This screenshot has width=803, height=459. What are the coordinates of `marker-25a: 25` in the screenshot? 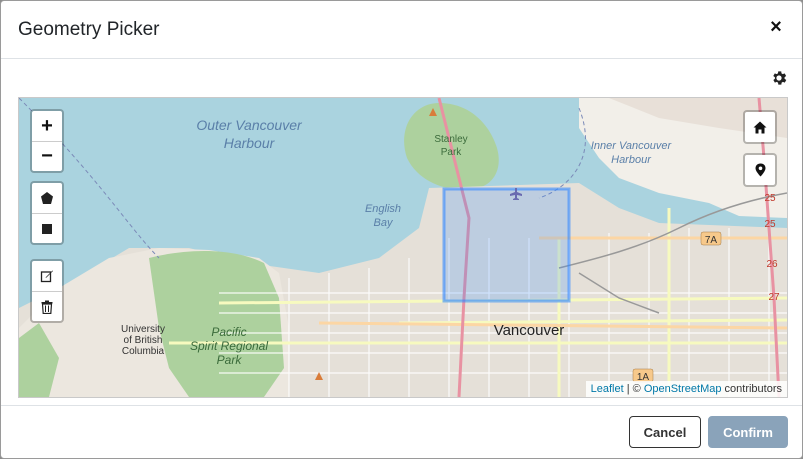 It's located at (770, 198).